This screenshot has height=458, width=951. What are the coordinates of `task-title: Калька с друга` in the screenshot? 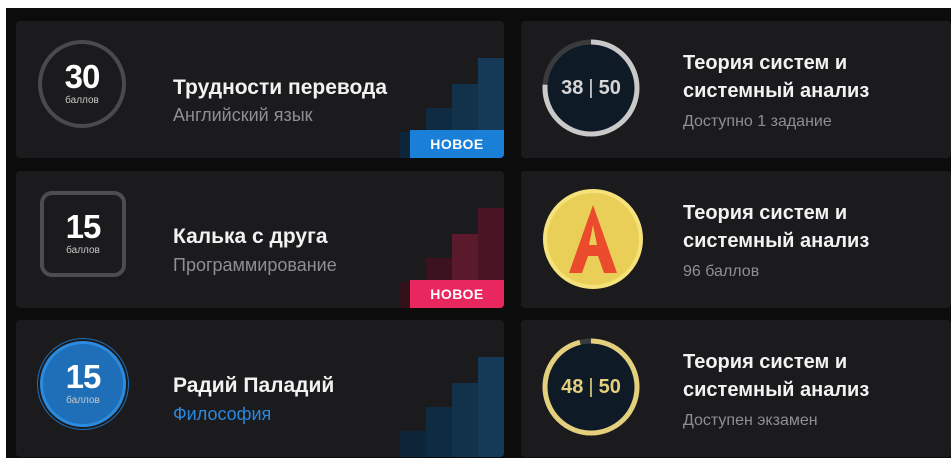 It's located at (250, 236).